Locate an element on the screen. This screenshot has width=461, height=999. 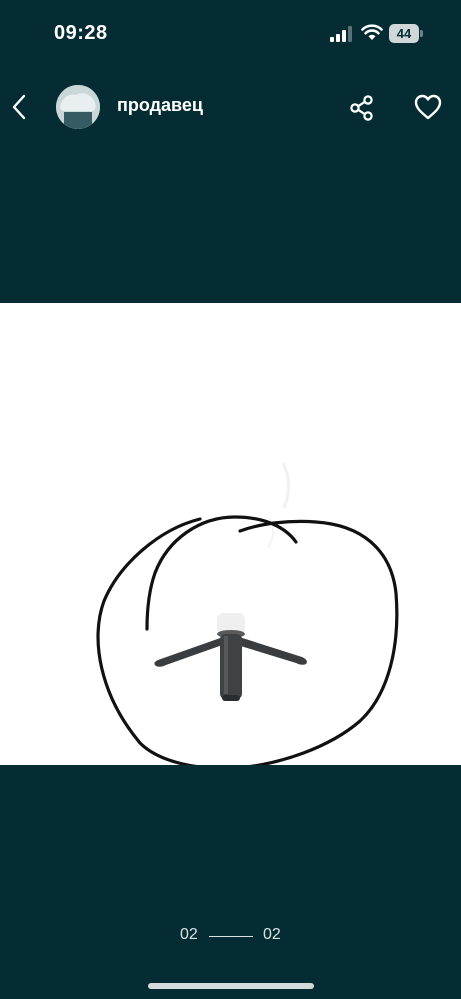
battery-level: 44 is located at coordinates (404, 33).